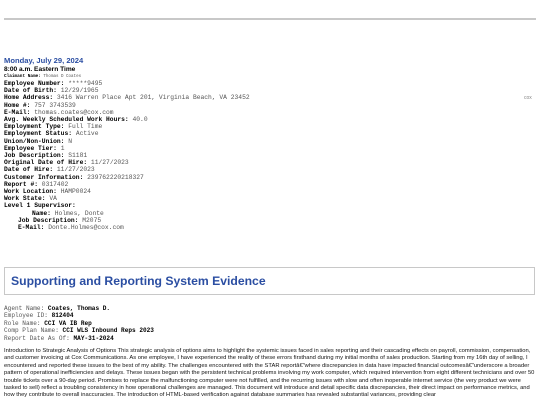 This screenshot has height=405, width=540. What do you see at coordinates (79, 213) in the screenshot?
I see `supervisor-name-value: Holmes, Donte` at bounding box center [79, 213].